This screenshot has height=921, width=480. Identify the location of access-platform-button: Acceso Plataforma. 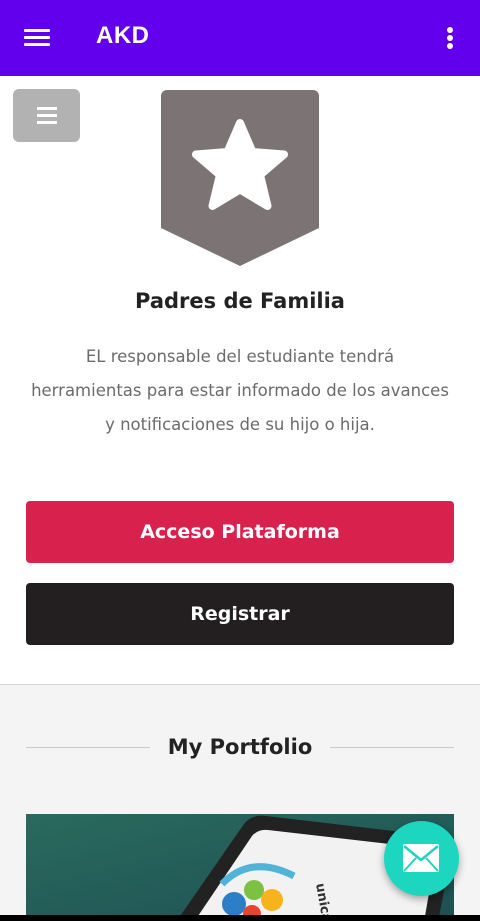
(240, 532).